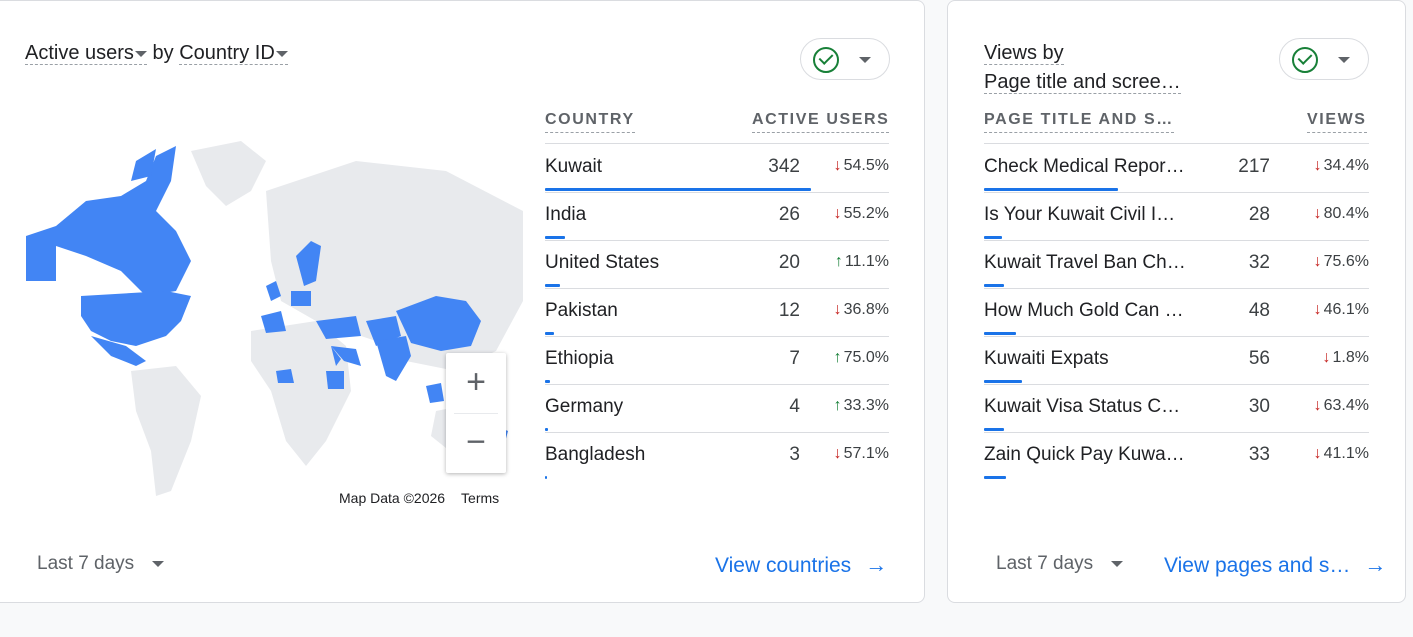 Image resolution: width=1413 pixels, height=637 pixels. Describe the element at coordinates (1254, 166) in the screenshot. I see `row-value: 217` at that location.